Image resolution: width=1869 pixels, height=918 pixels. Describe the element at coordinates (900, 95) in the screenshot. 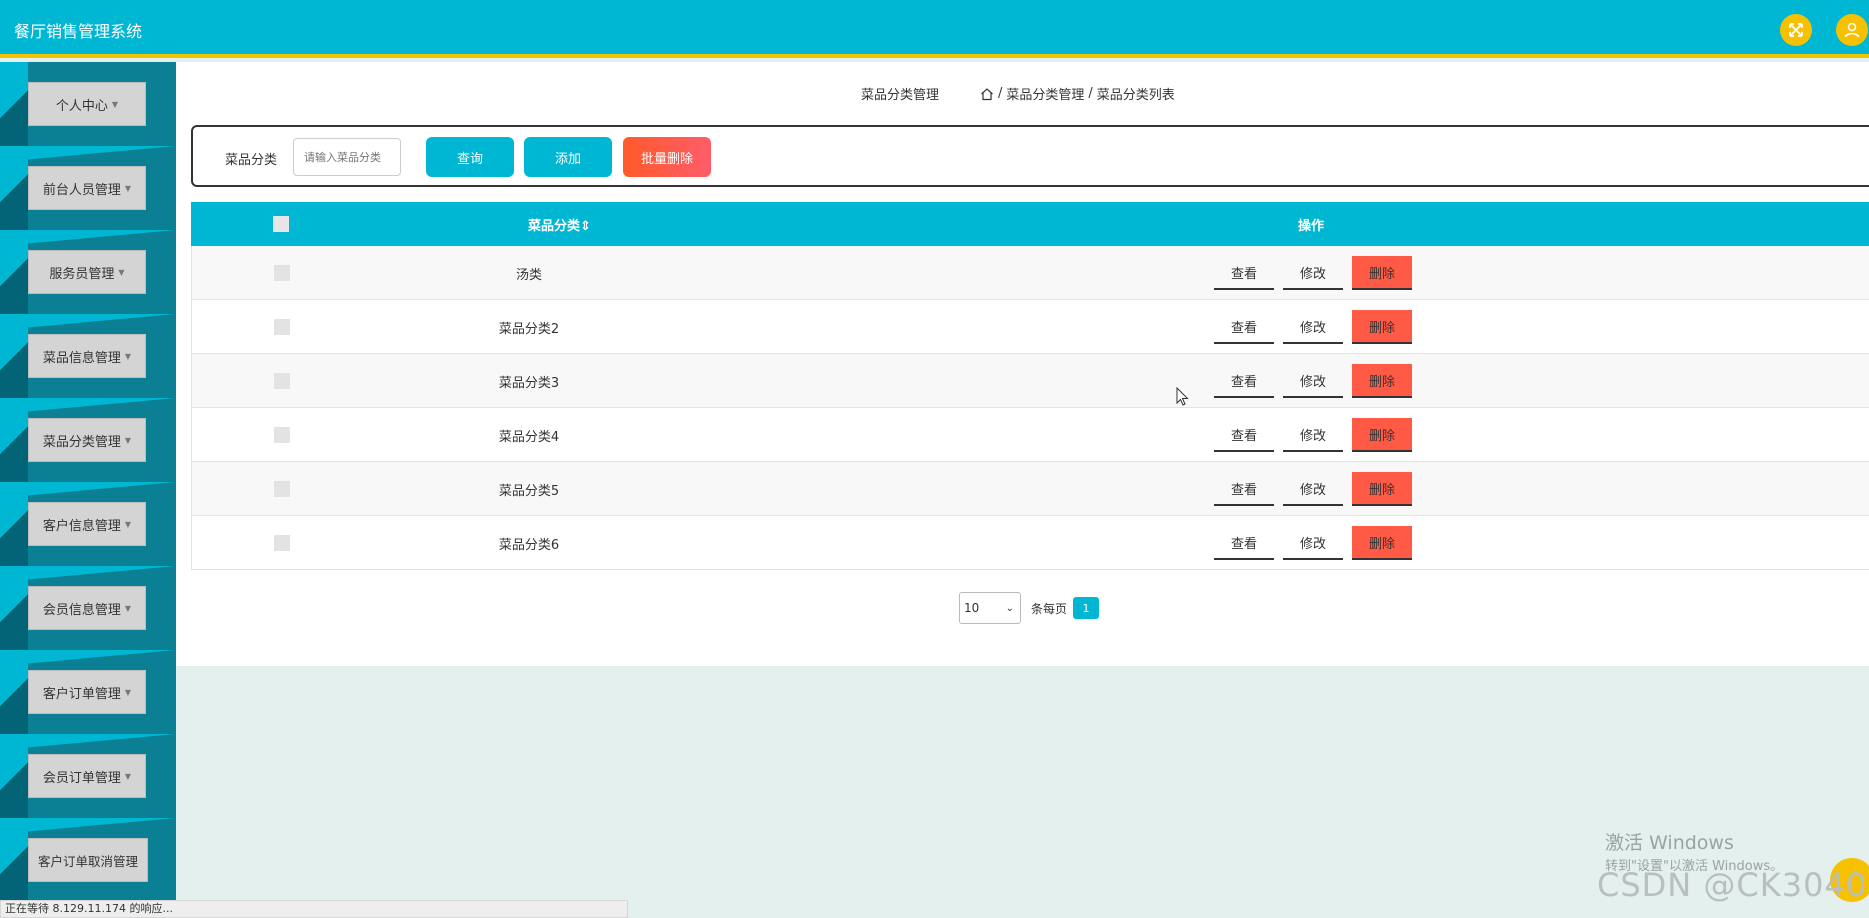

I see `page-title: 菜品分类管理` at that location.